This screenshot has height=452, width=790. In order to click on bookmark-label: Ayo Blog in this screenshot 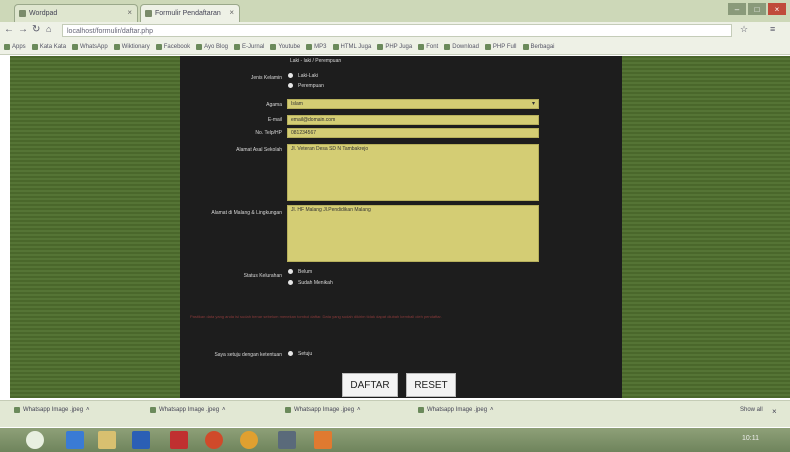, I will do `click(216, 47)`.